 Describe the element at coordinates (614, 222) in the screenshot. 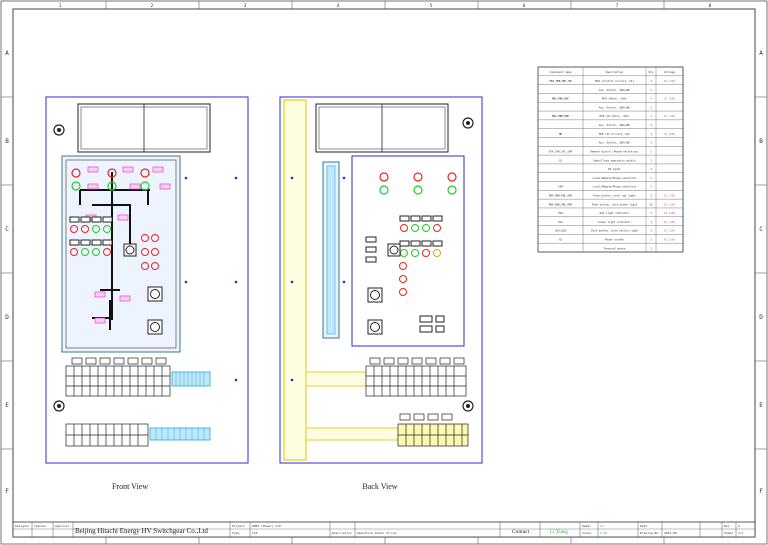

I see `table-cell: Green light indicator` at that location.